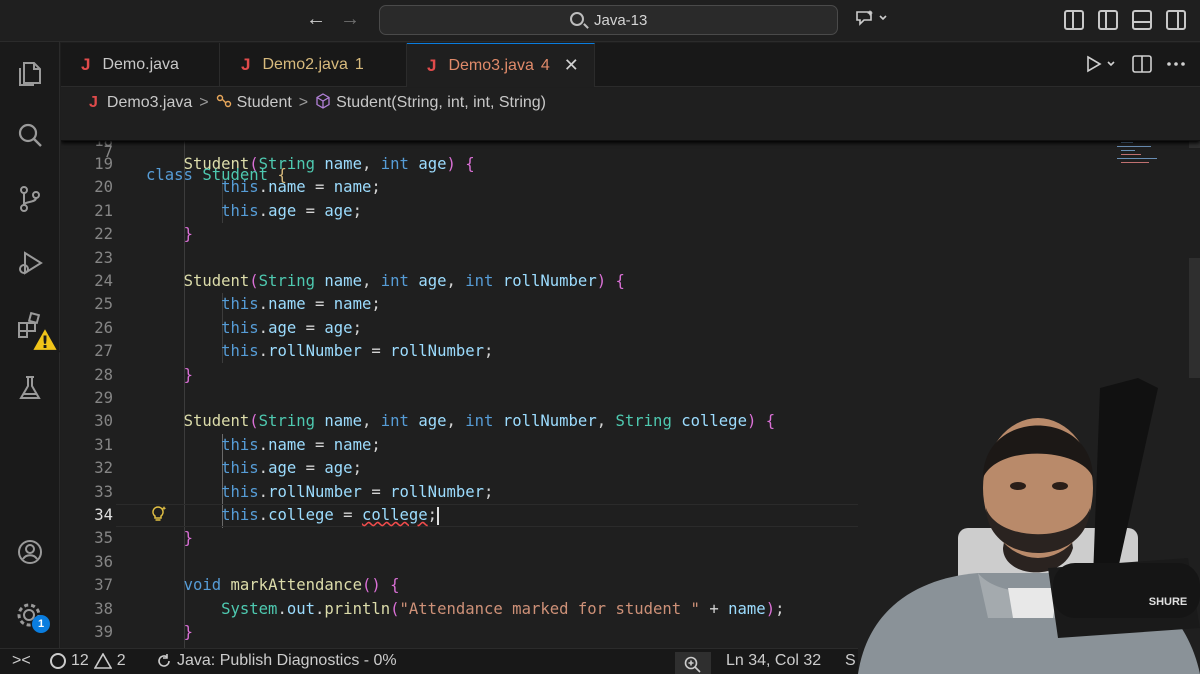 The height and width of the screenshot is (674, 1200). I want to click on line-number: 25, so click(103, 304).